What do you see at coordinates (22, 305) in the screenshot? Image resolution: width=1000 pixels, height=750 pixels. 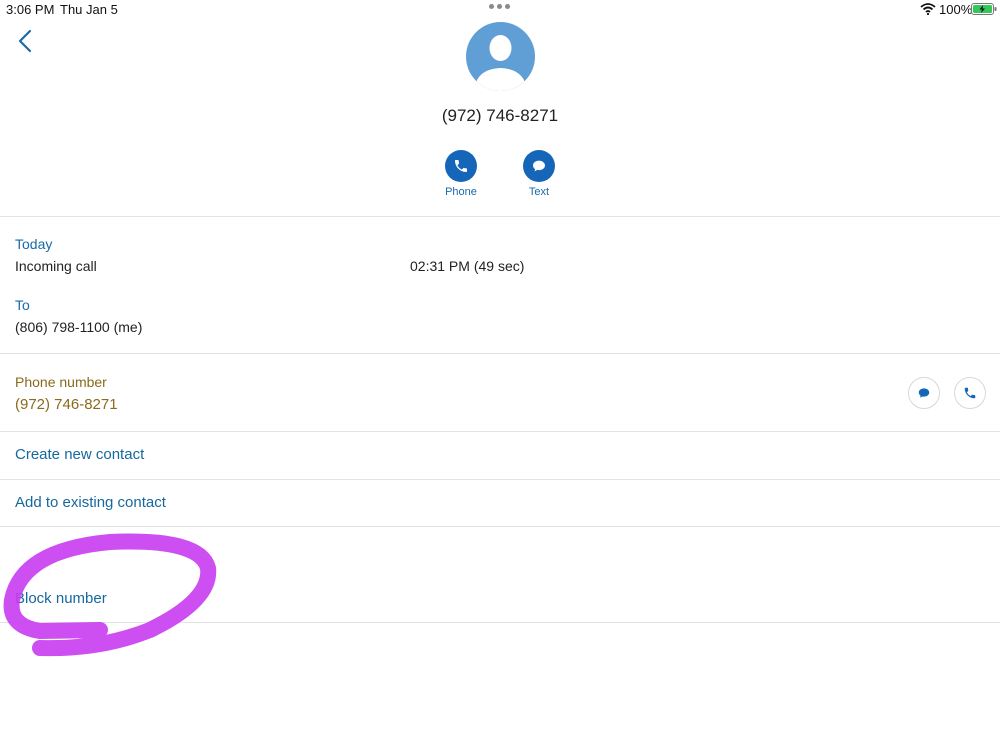 I see `to-label: To` at bounding box center [22, 305].